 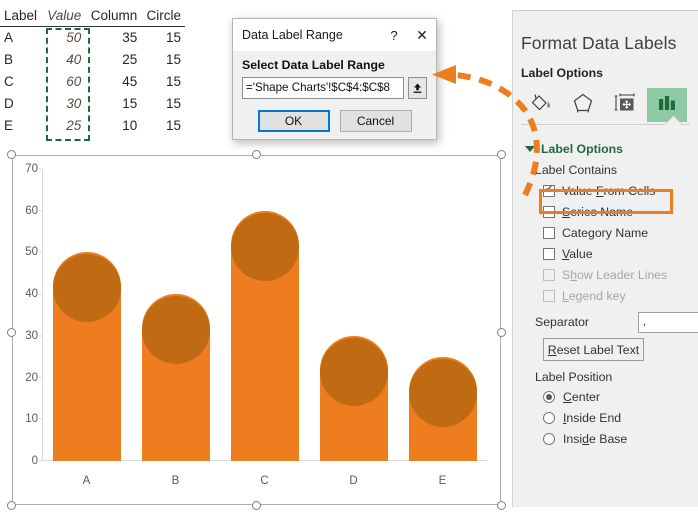 What do you see at coordinates (594, 295) in the screenshot?
I see `checkbox-label: Legend key` at bounding box center [594, 295].